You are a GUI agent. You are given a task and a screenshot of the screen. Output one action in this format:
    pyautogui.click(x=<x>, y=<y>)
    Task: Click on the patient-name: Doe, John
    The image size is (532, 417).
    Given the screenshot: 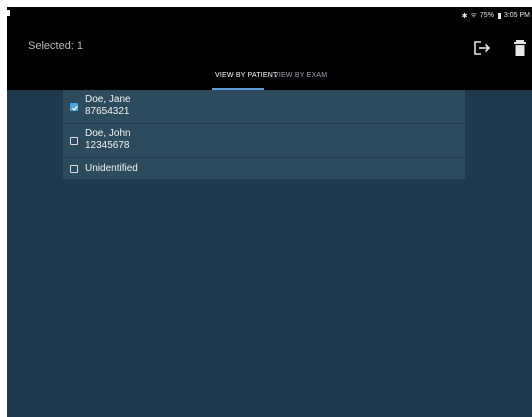 What is the action you would take?
    pyautogui.click(x=108, y=133)
    